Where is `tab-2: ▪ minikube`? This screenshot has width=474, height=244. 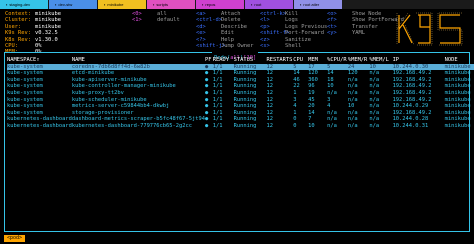
tab-2: ▪ minikube is located at coordinates (122, 4).